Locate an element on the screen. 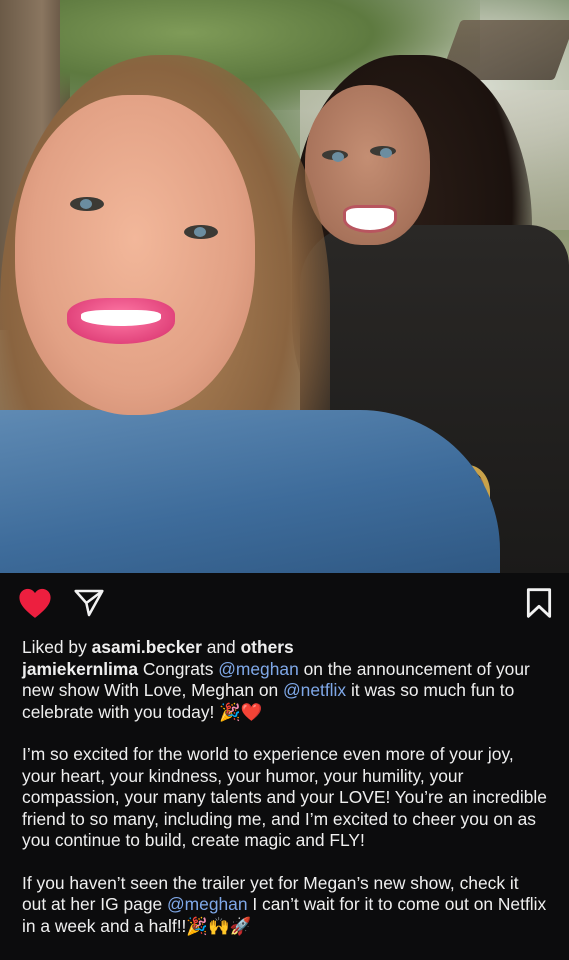 This screenshot has width=569, height=960. likes-and: and is located at coordinates (221, 647).